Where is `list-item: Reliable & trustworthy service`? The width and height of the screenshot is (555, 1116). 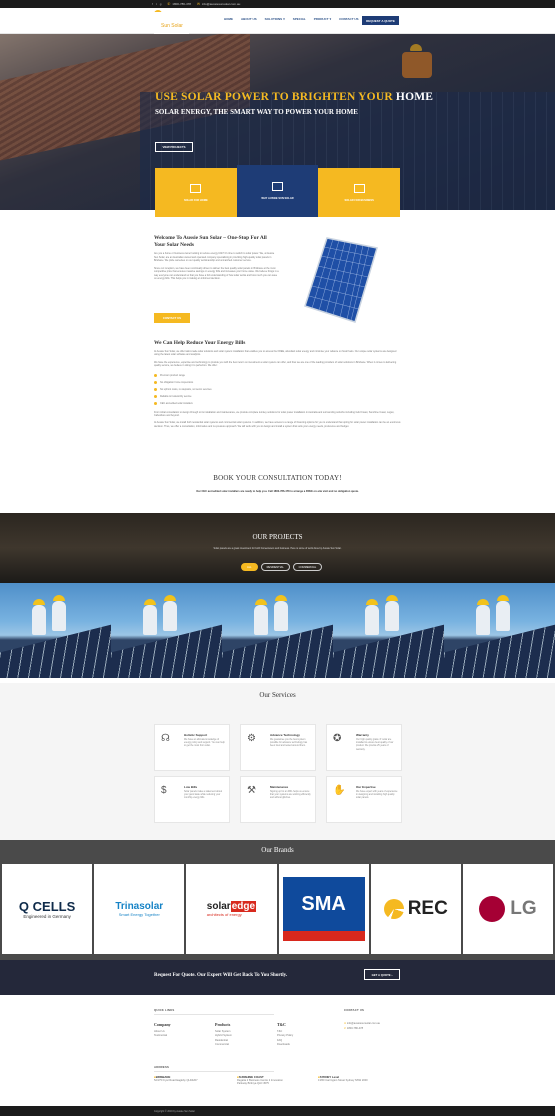
list-item: Reliable & trustworthy service is located at coordinates (278, 396).